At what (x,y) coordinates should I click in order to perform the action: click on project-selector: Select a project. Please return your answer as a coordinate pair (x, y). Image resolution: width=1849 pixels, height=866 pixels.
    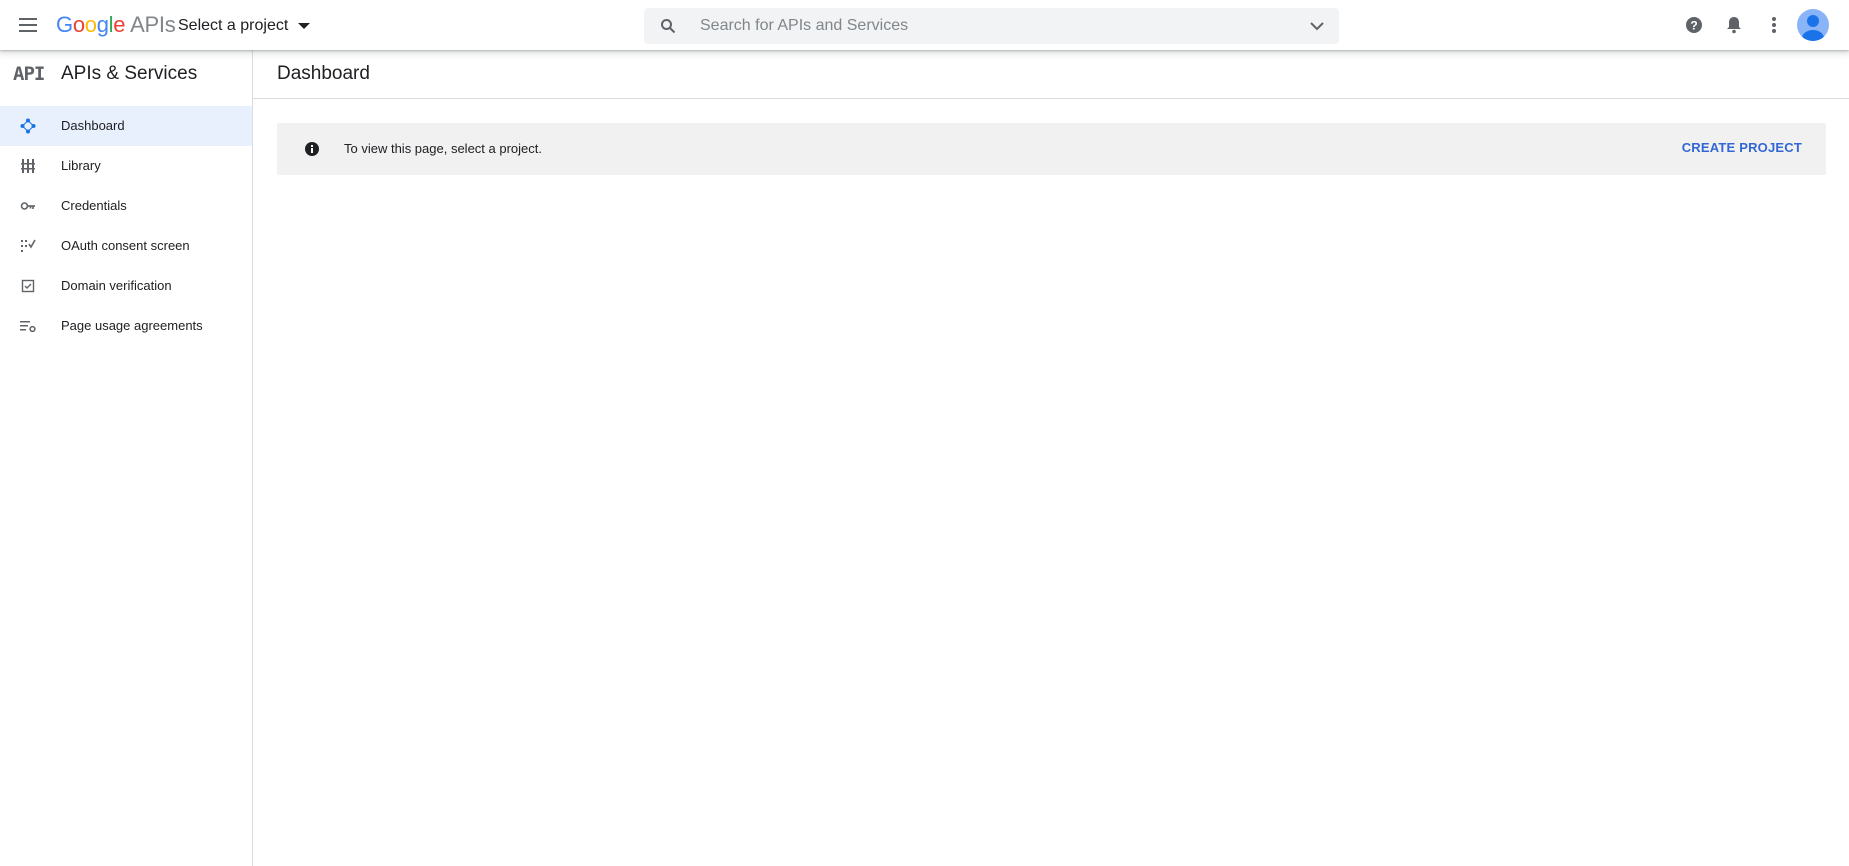
    Looking at the image, I should click on (244, 26).